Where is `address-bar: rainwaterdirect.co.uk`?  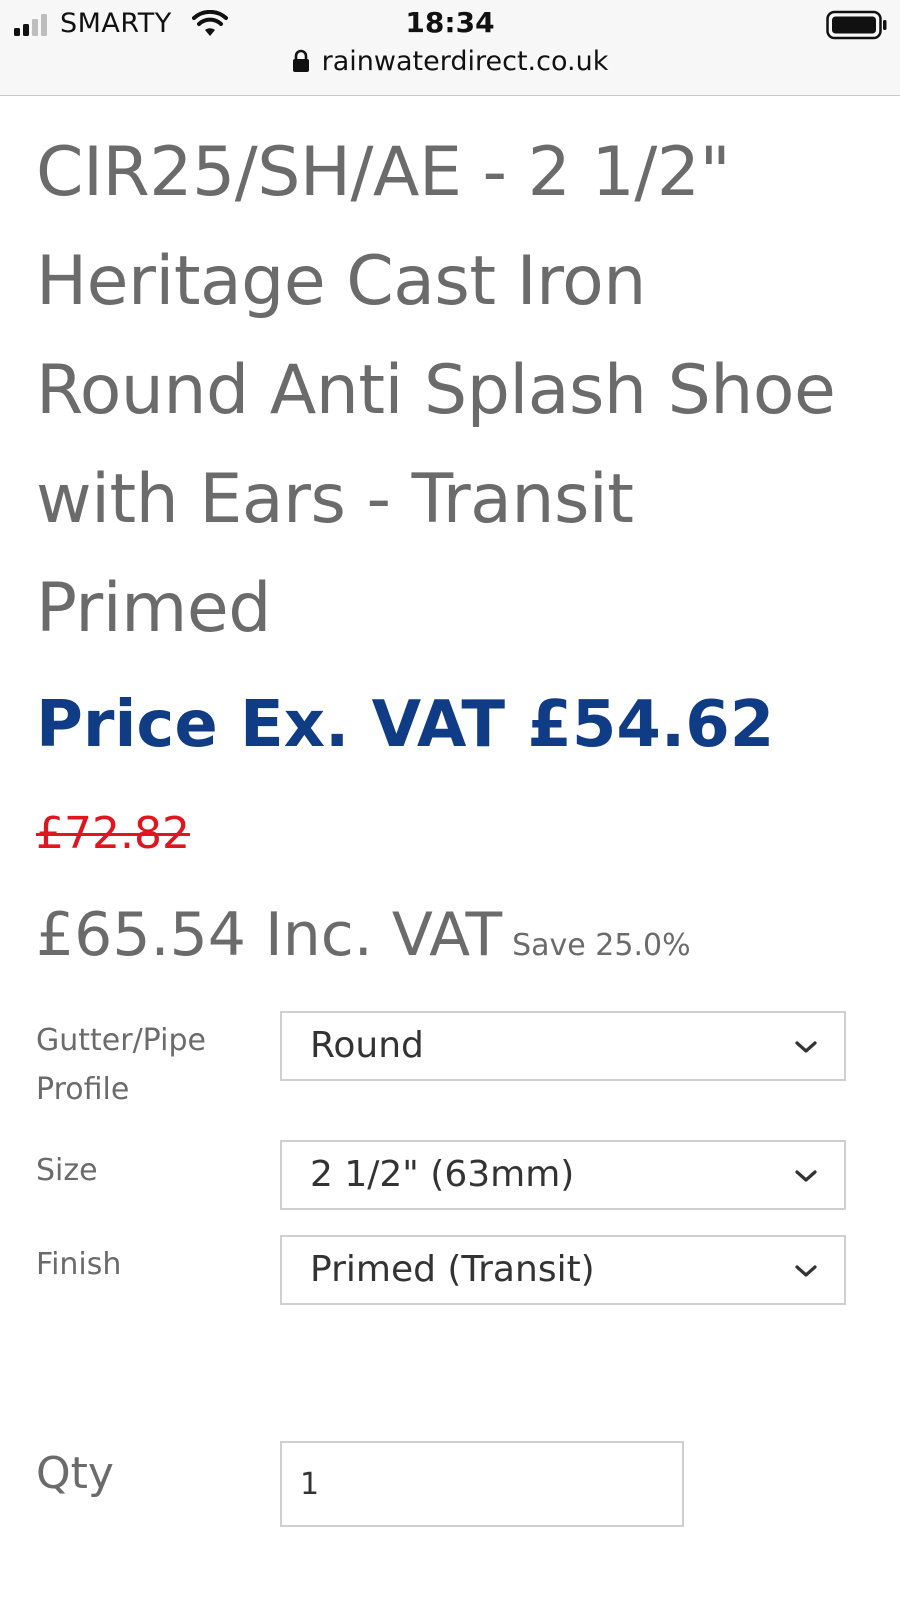 address-bar: rainwaterdirect.co.uk is located at coordinates (450, 61).